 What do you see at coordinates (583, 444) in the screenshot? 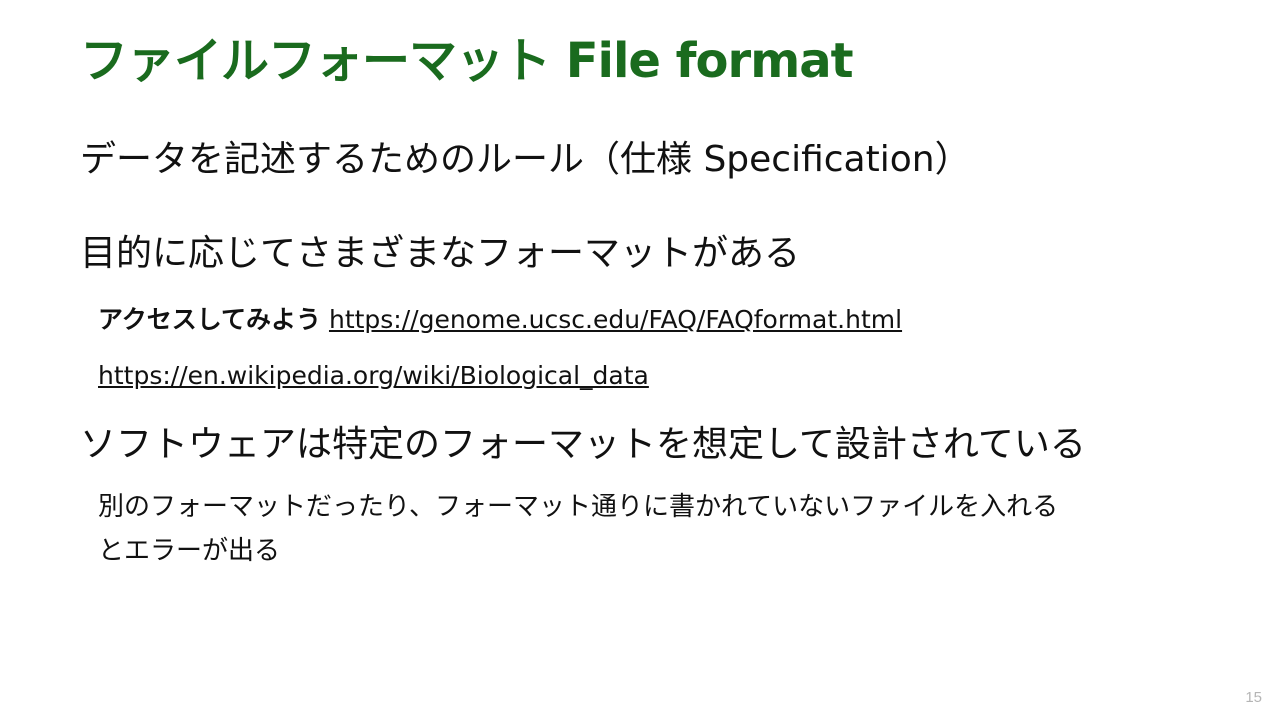
I see `software-note-text: ソフトウェアは特定のフォーマットを想定して設計されている` at bounding box center [583, 444].